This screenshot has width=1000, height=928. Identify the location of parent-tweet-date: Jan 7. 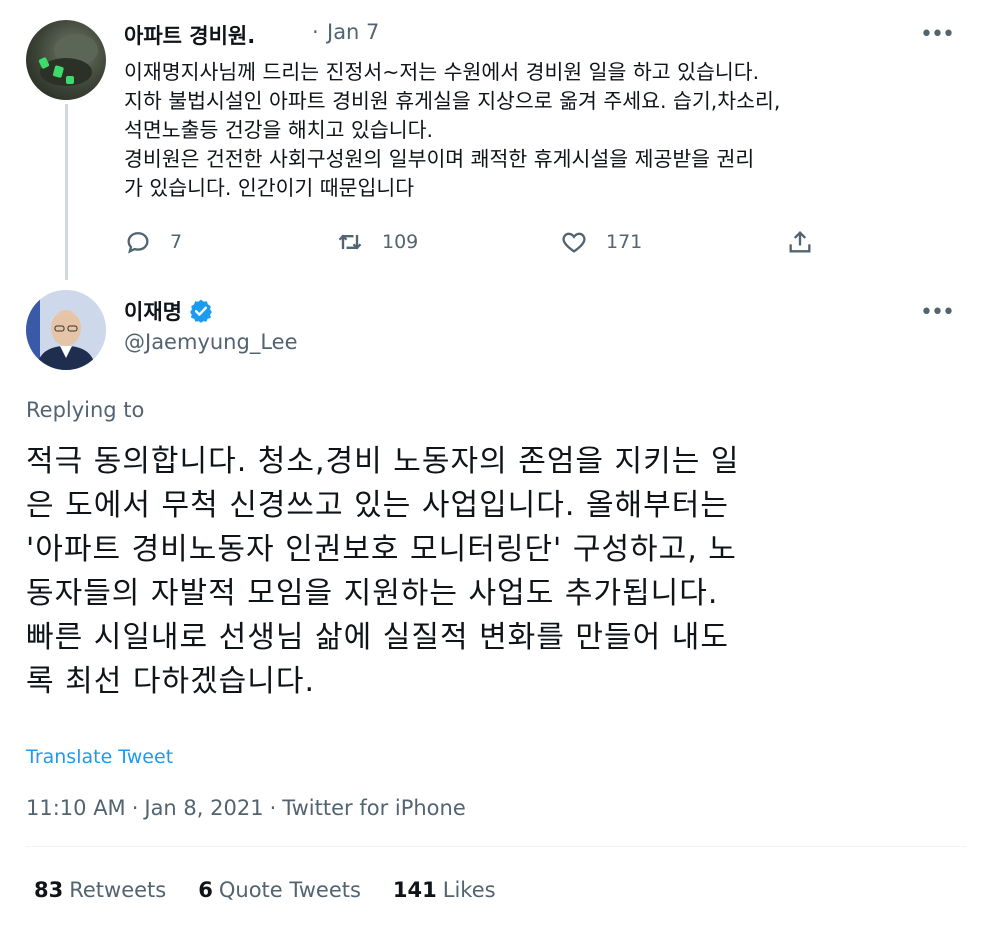
(353, 32).